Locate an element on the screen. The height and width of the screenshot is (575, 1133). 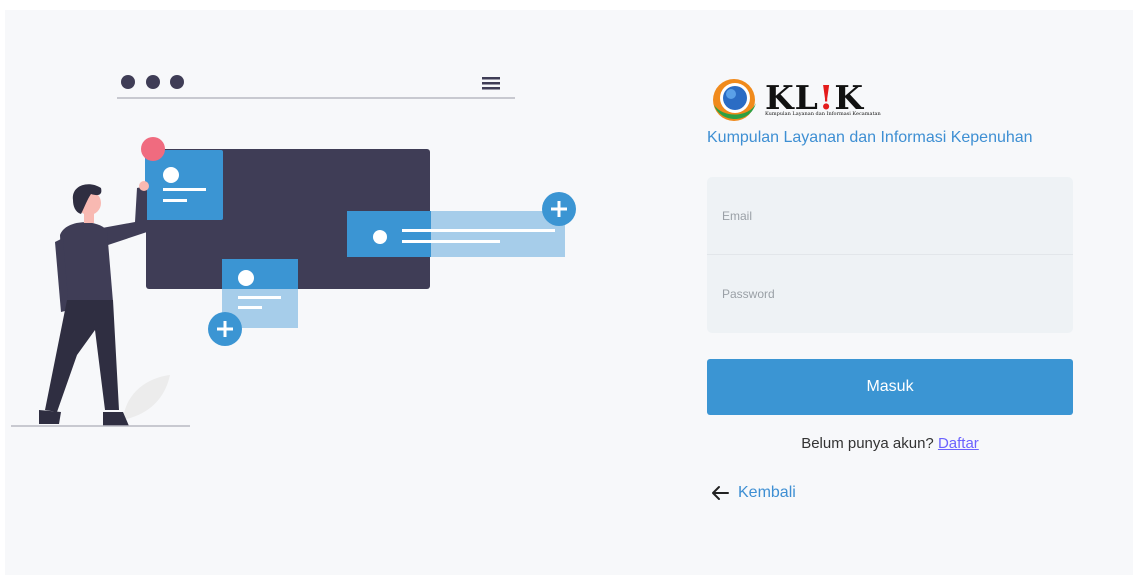
email-field is located at coordinates (890, 216).